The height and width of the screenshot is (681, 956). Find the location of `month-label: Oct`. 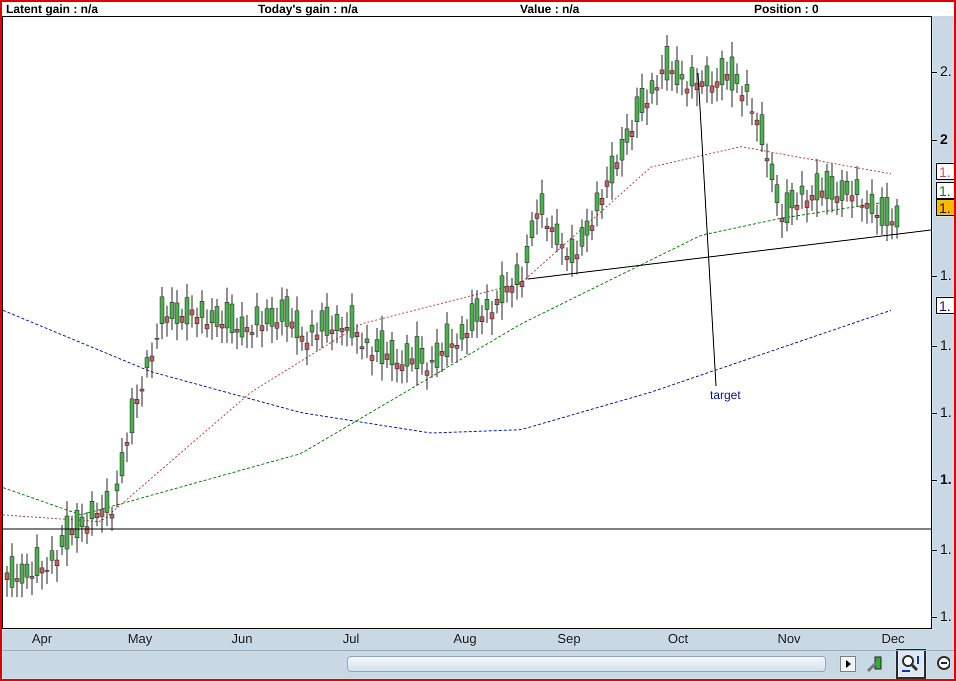

month-label: Oct is located at coordinates (678, 638).